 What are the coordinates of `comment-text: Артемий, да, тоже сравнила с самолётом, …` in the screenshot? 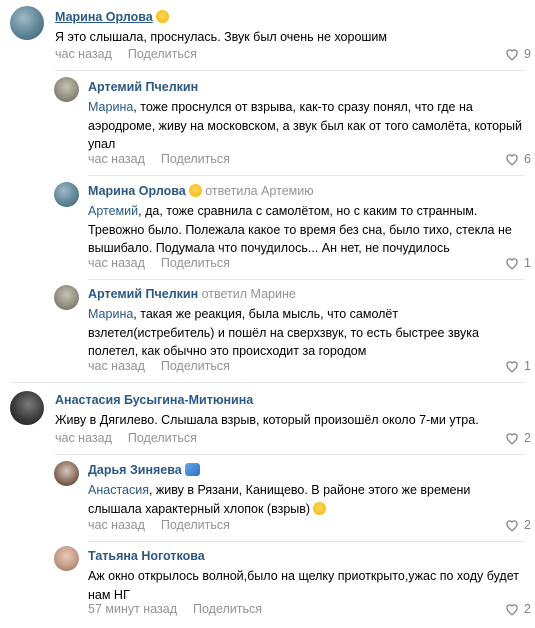 It's located at (300, 230).